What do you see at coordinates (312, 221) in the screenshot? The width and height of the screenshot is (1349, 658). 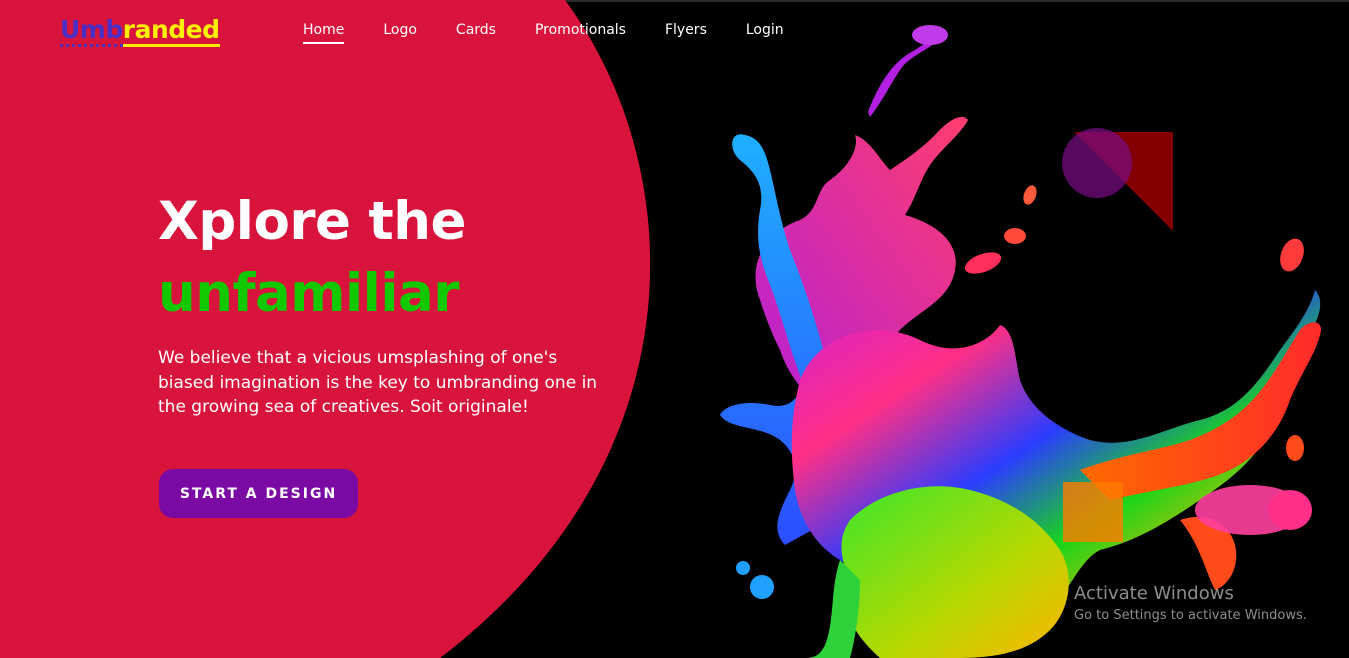 I see `hero-title-line-1: Xplore the` at bounding box center [312, 221].